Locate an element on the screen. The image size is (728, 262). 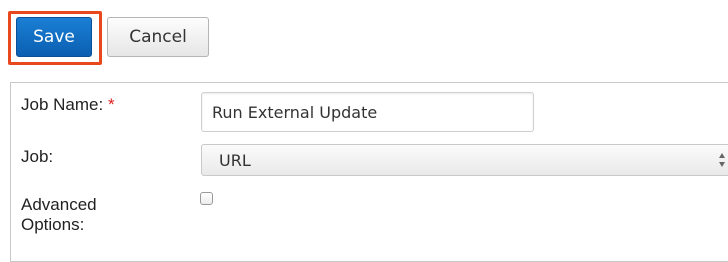
job-name-input is located at coordinates (367, 112).